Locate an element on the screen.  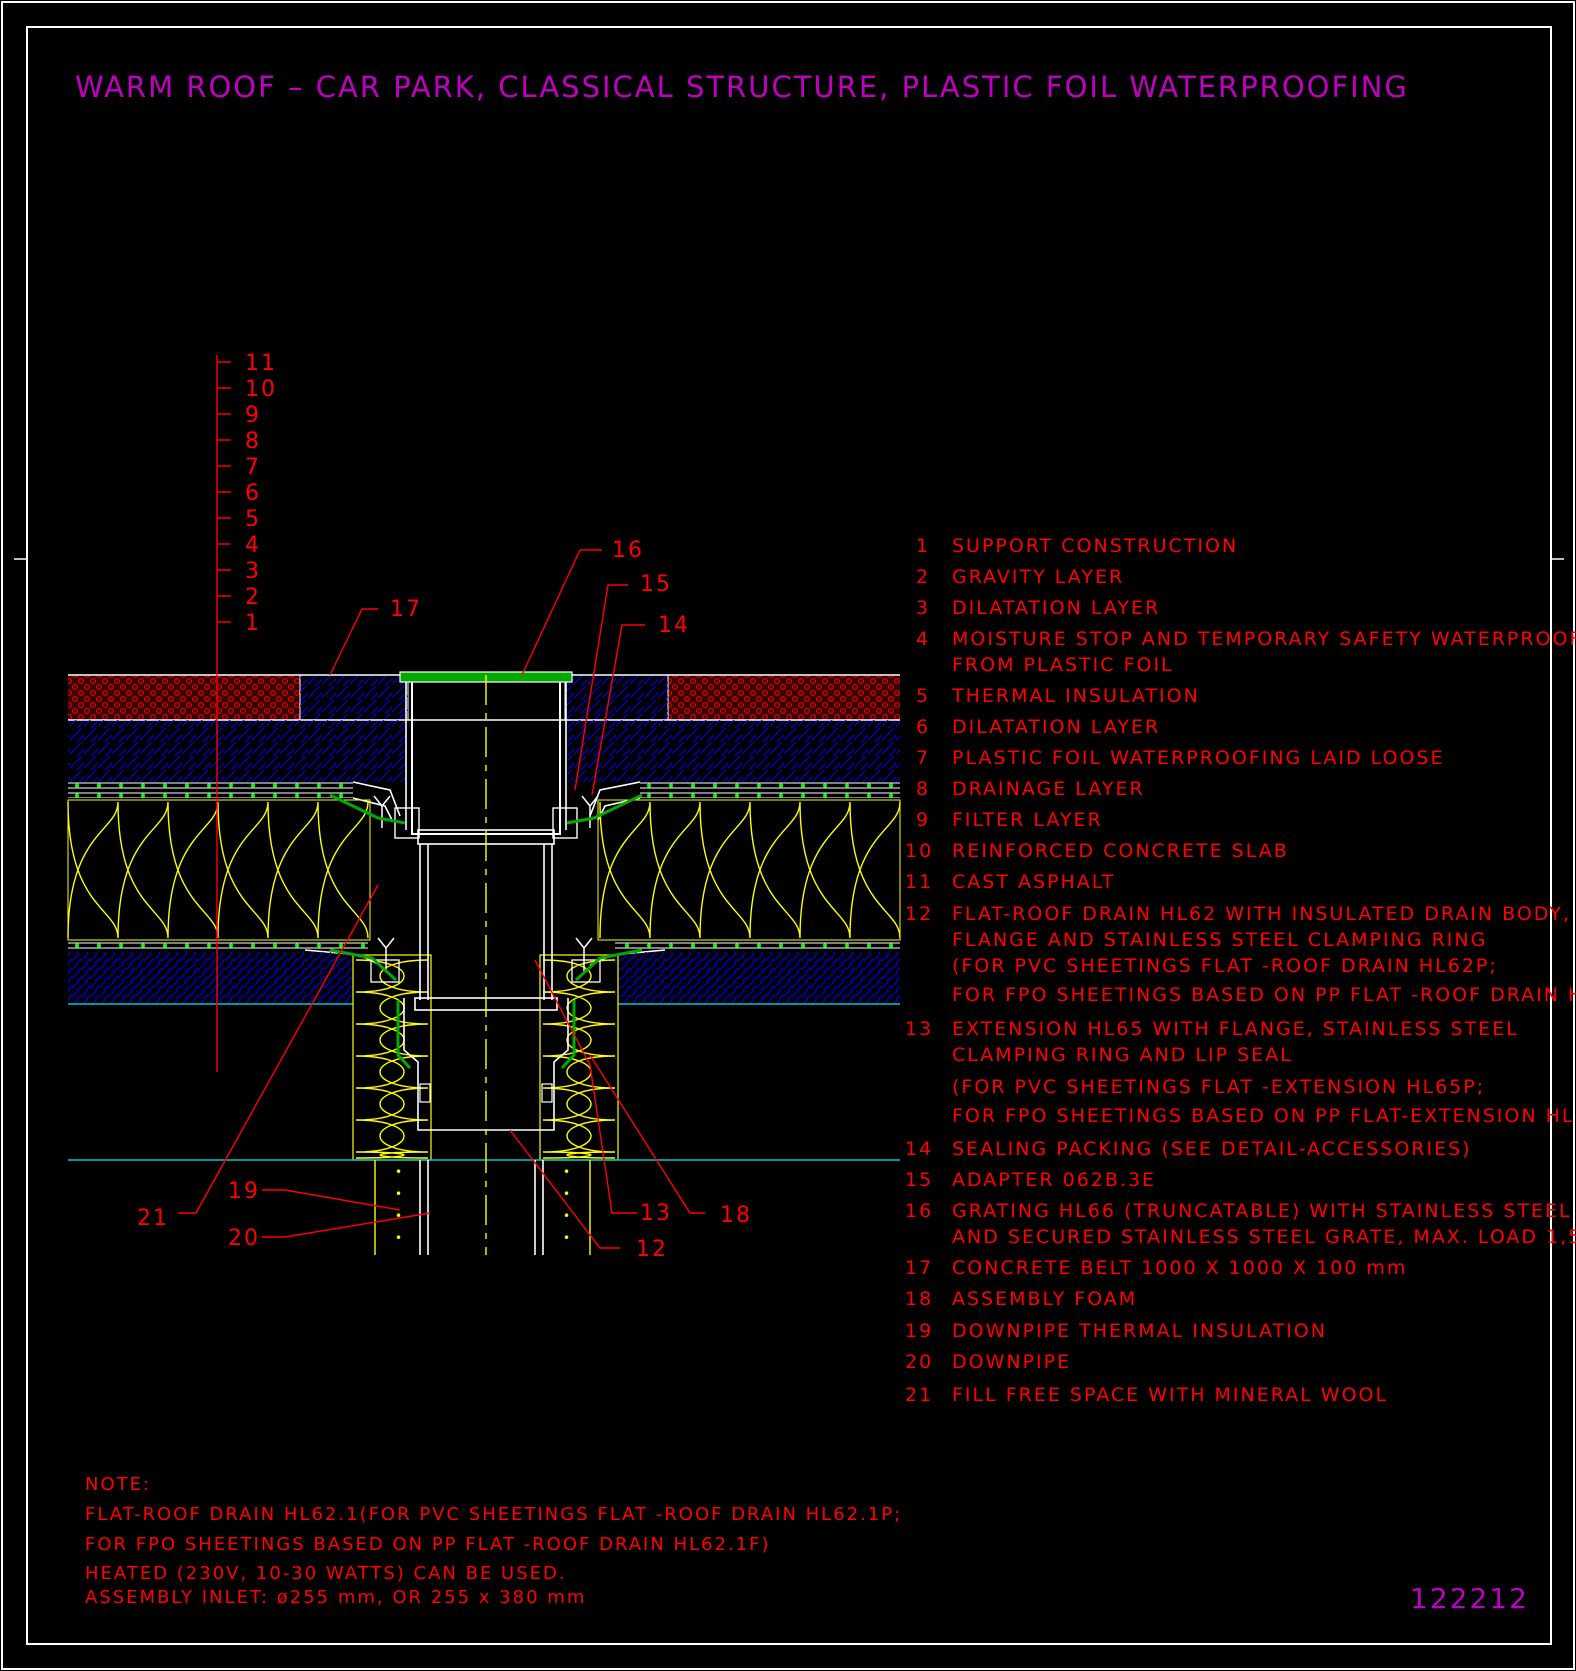
drawing-number: 122212 is located at coordinates (1469, 1598).